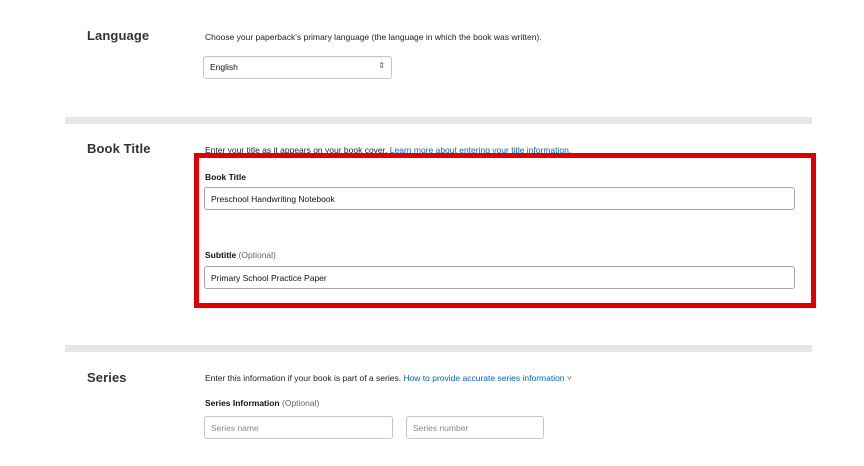 This screenshot has width=864, height=466. Describe the element at coordinates (224, 67) in the screenshot. I see `language-select-value: English` at that location.